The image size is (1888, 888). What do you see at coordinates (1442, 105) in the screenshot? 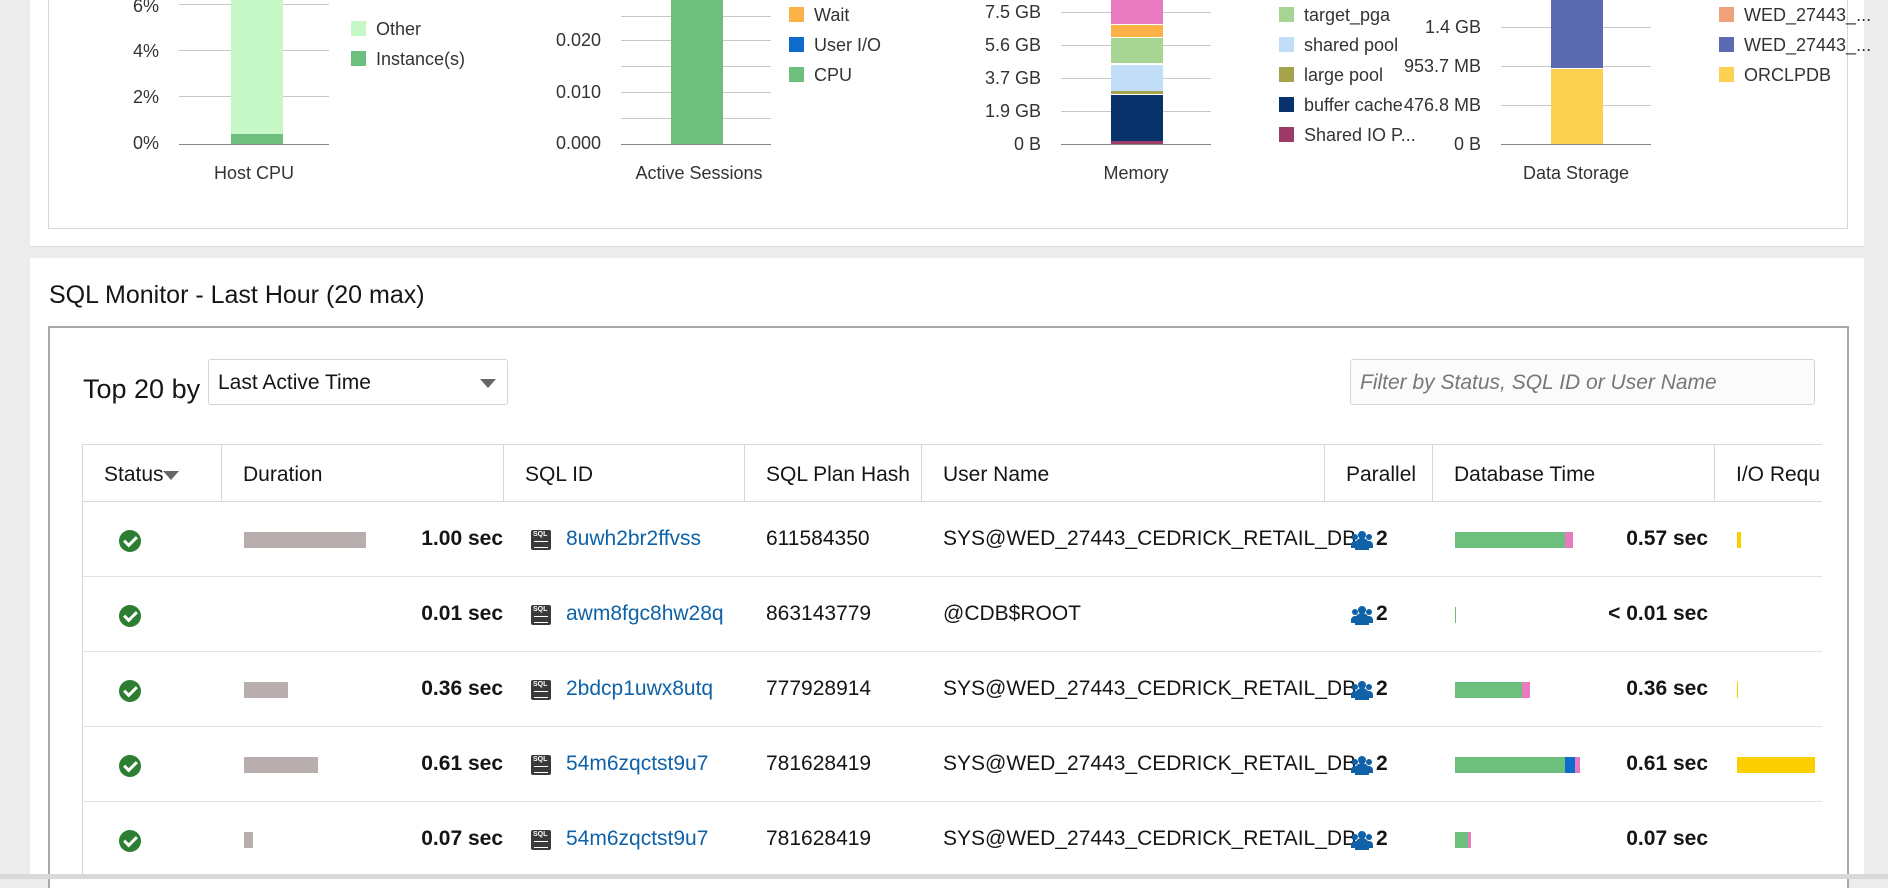
I see `y-tick: 476.8 MB` at bounding box center [1442, 105].